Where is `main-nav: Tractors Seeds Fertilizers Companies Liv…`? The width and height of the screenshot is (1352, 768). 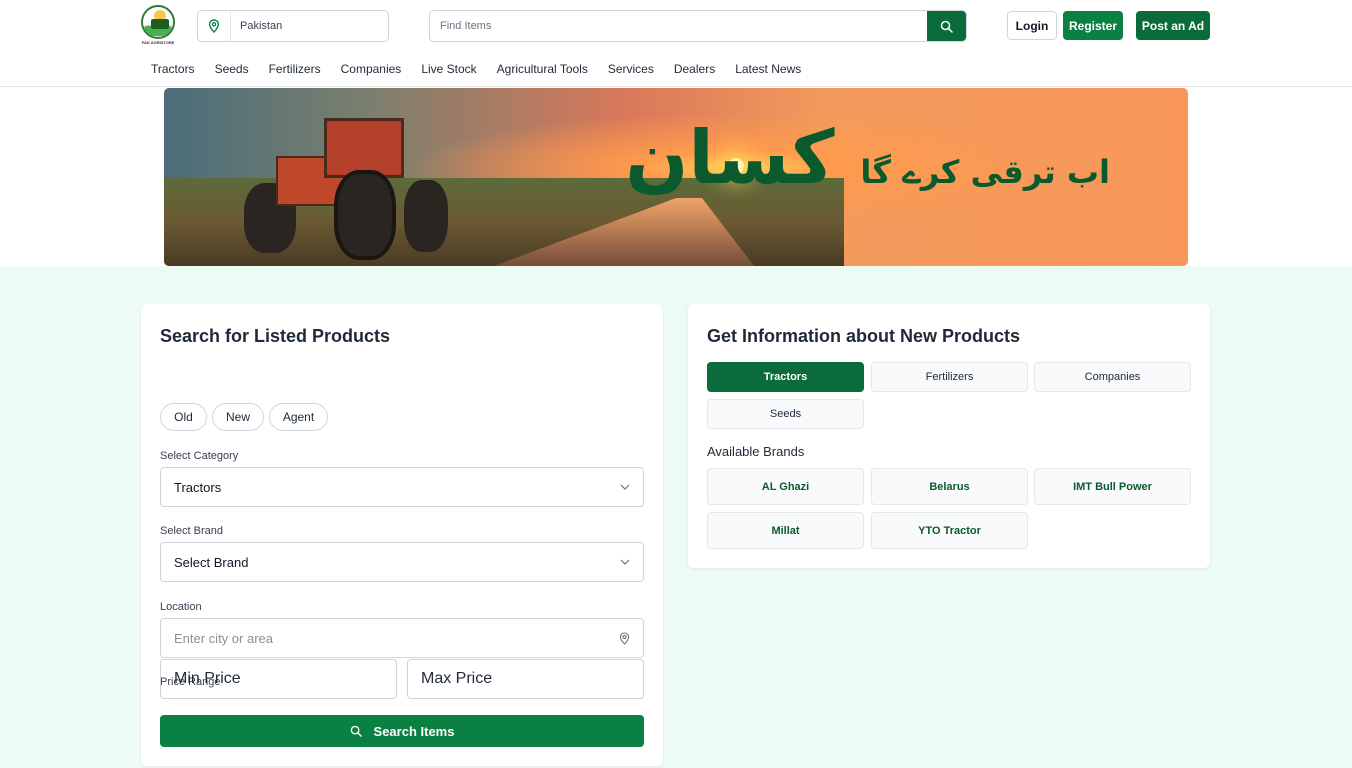
main-nav: Tractors Seeds Fertilizers Companies Liv… is located at coordinates (476, 69).